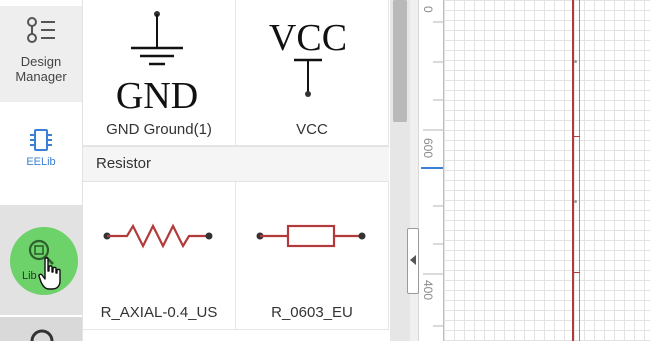 The image size is (650, 341). I want to click on vertical-ruler: 0 600 400, so click(431, 170).